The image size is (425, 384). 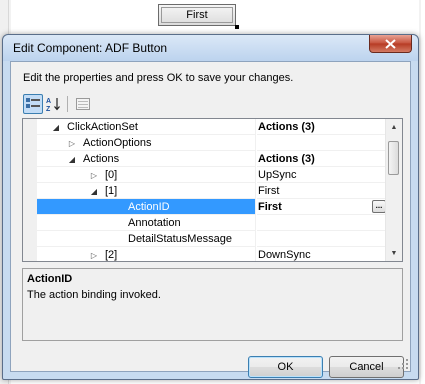 What do you see at coordinates (67, 104) in the screenshot?
I see `toolbar-separator` at bounding box center [67, 104].